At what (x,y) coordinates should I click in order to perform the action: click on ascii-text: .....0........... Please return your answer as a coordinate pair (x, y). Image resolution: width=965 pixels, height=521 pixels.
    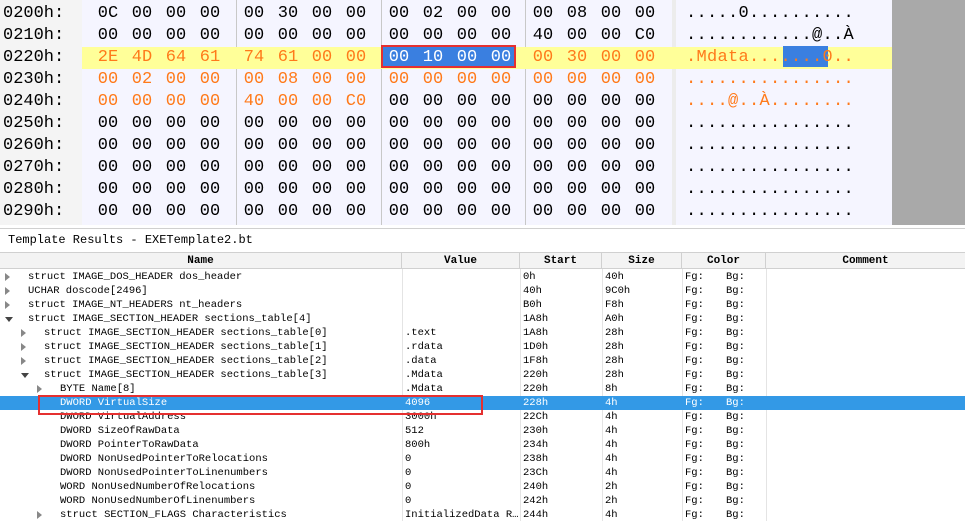
    Looking at the image, I should click on (770, 14).